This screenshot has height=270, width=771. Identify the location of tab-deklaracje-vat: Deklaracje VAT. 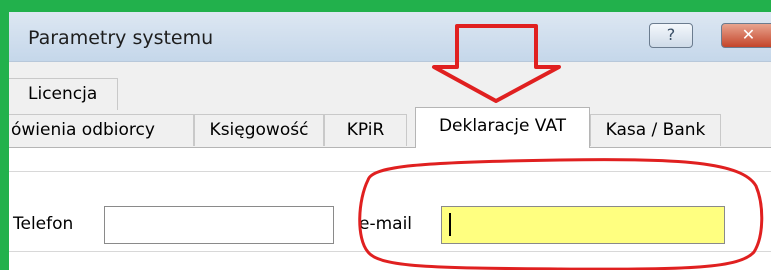
(502, 127).